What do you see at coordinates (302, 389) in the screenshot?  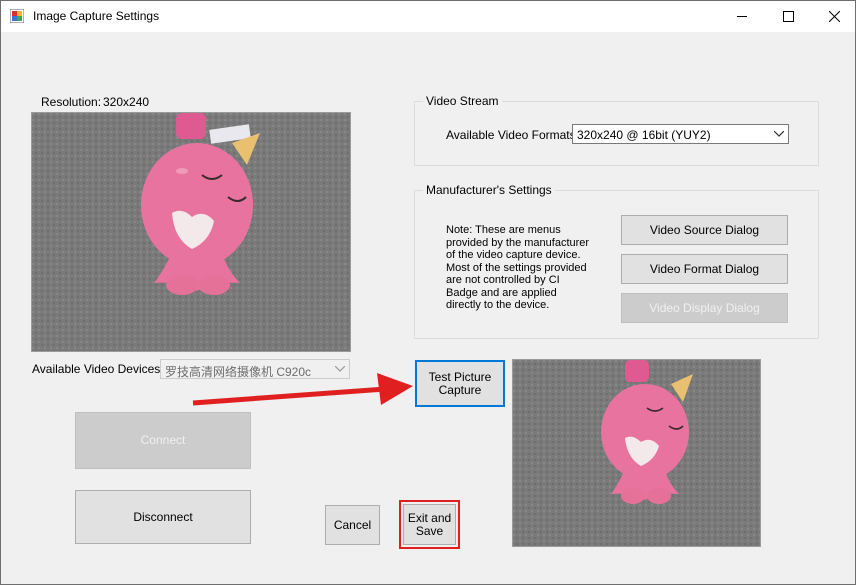 I see `annotation-arrow` at bounding box center [302, 389].